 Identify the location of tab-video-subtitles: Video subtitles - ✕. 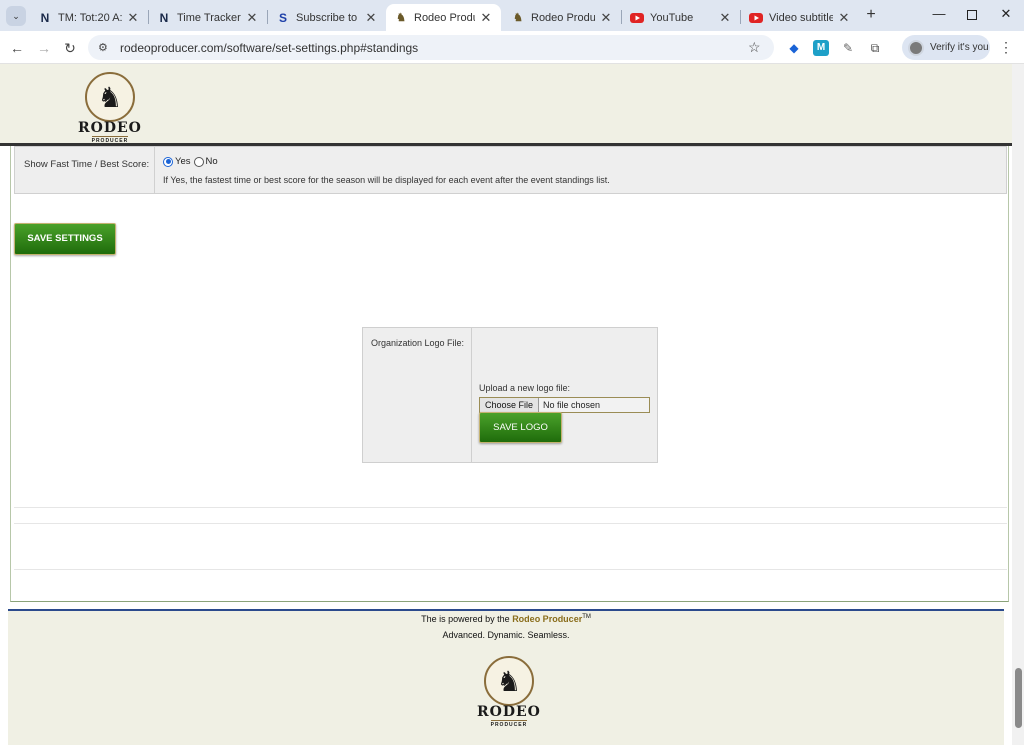
(800, 17).